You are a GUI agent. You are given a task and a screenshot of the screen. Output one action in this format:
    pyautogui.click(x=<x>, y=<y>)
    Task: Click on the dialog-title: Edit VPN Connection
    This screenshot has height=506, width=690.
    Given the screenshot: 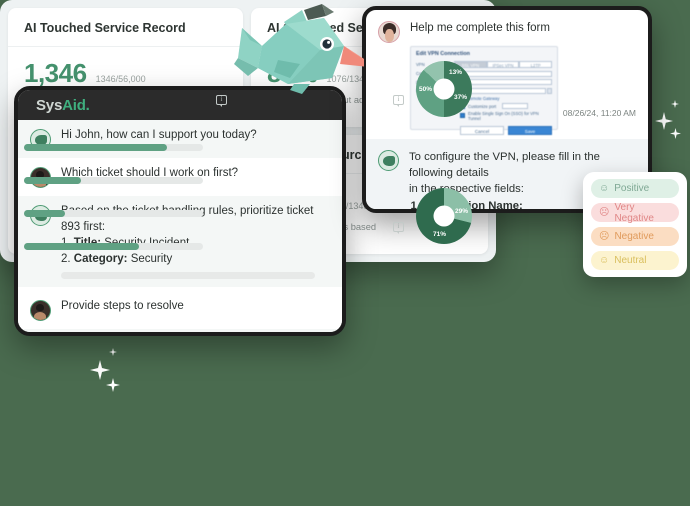 What is the action you would take?
    pyautogui.click(x=443, y=54)
    